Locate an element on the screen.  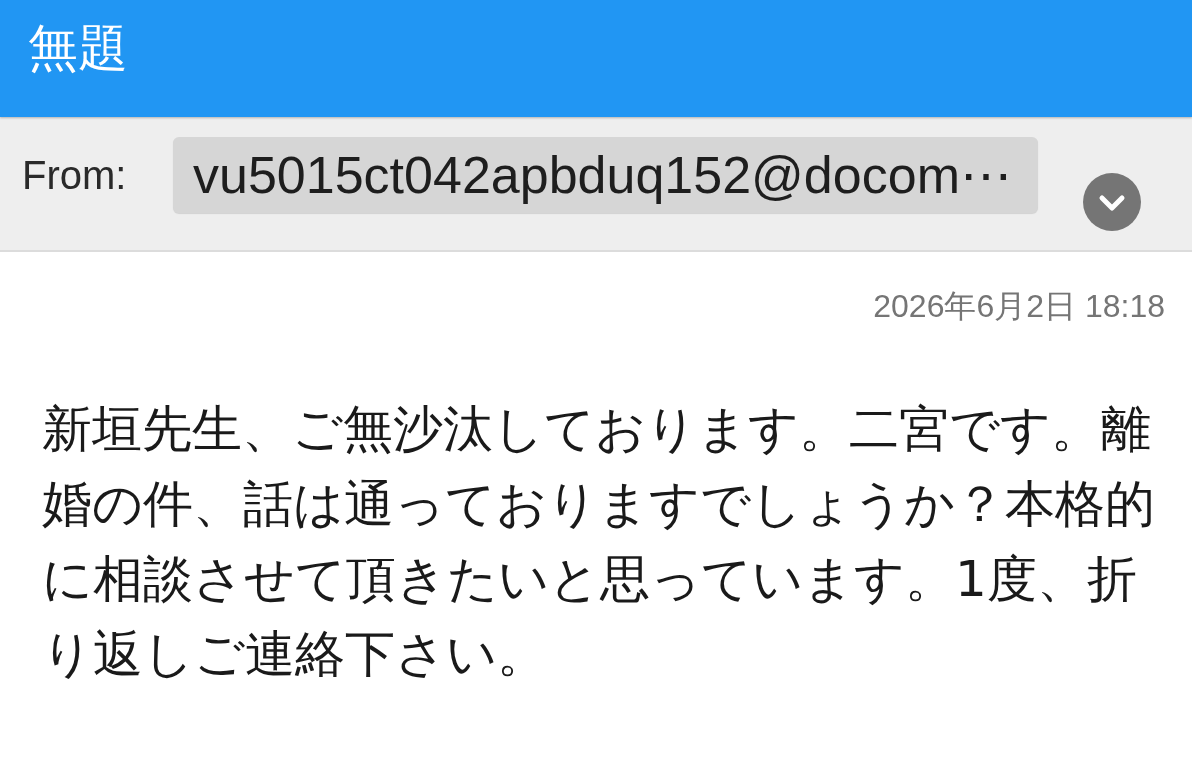
chevron-down-icon is located at coordinates (1112, 202).